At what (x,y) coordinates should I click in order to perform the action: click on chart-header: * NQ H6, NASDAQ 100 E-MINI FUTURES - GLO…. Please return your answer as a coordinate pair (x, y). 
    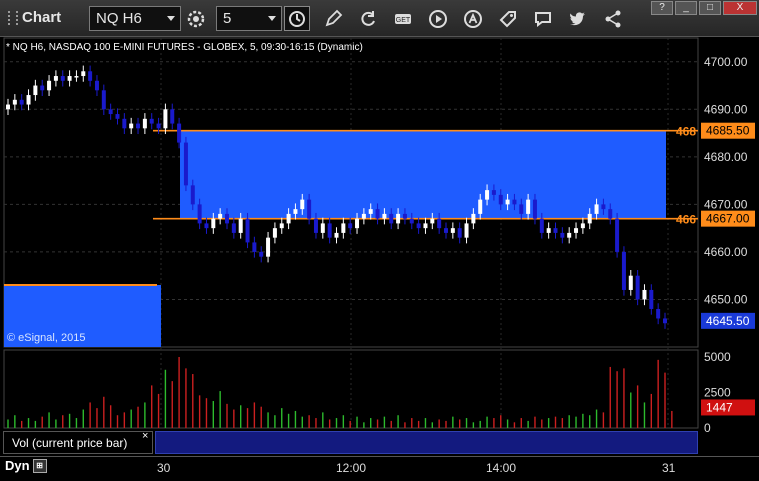
    Looking at the image, I should click on (184, 47).